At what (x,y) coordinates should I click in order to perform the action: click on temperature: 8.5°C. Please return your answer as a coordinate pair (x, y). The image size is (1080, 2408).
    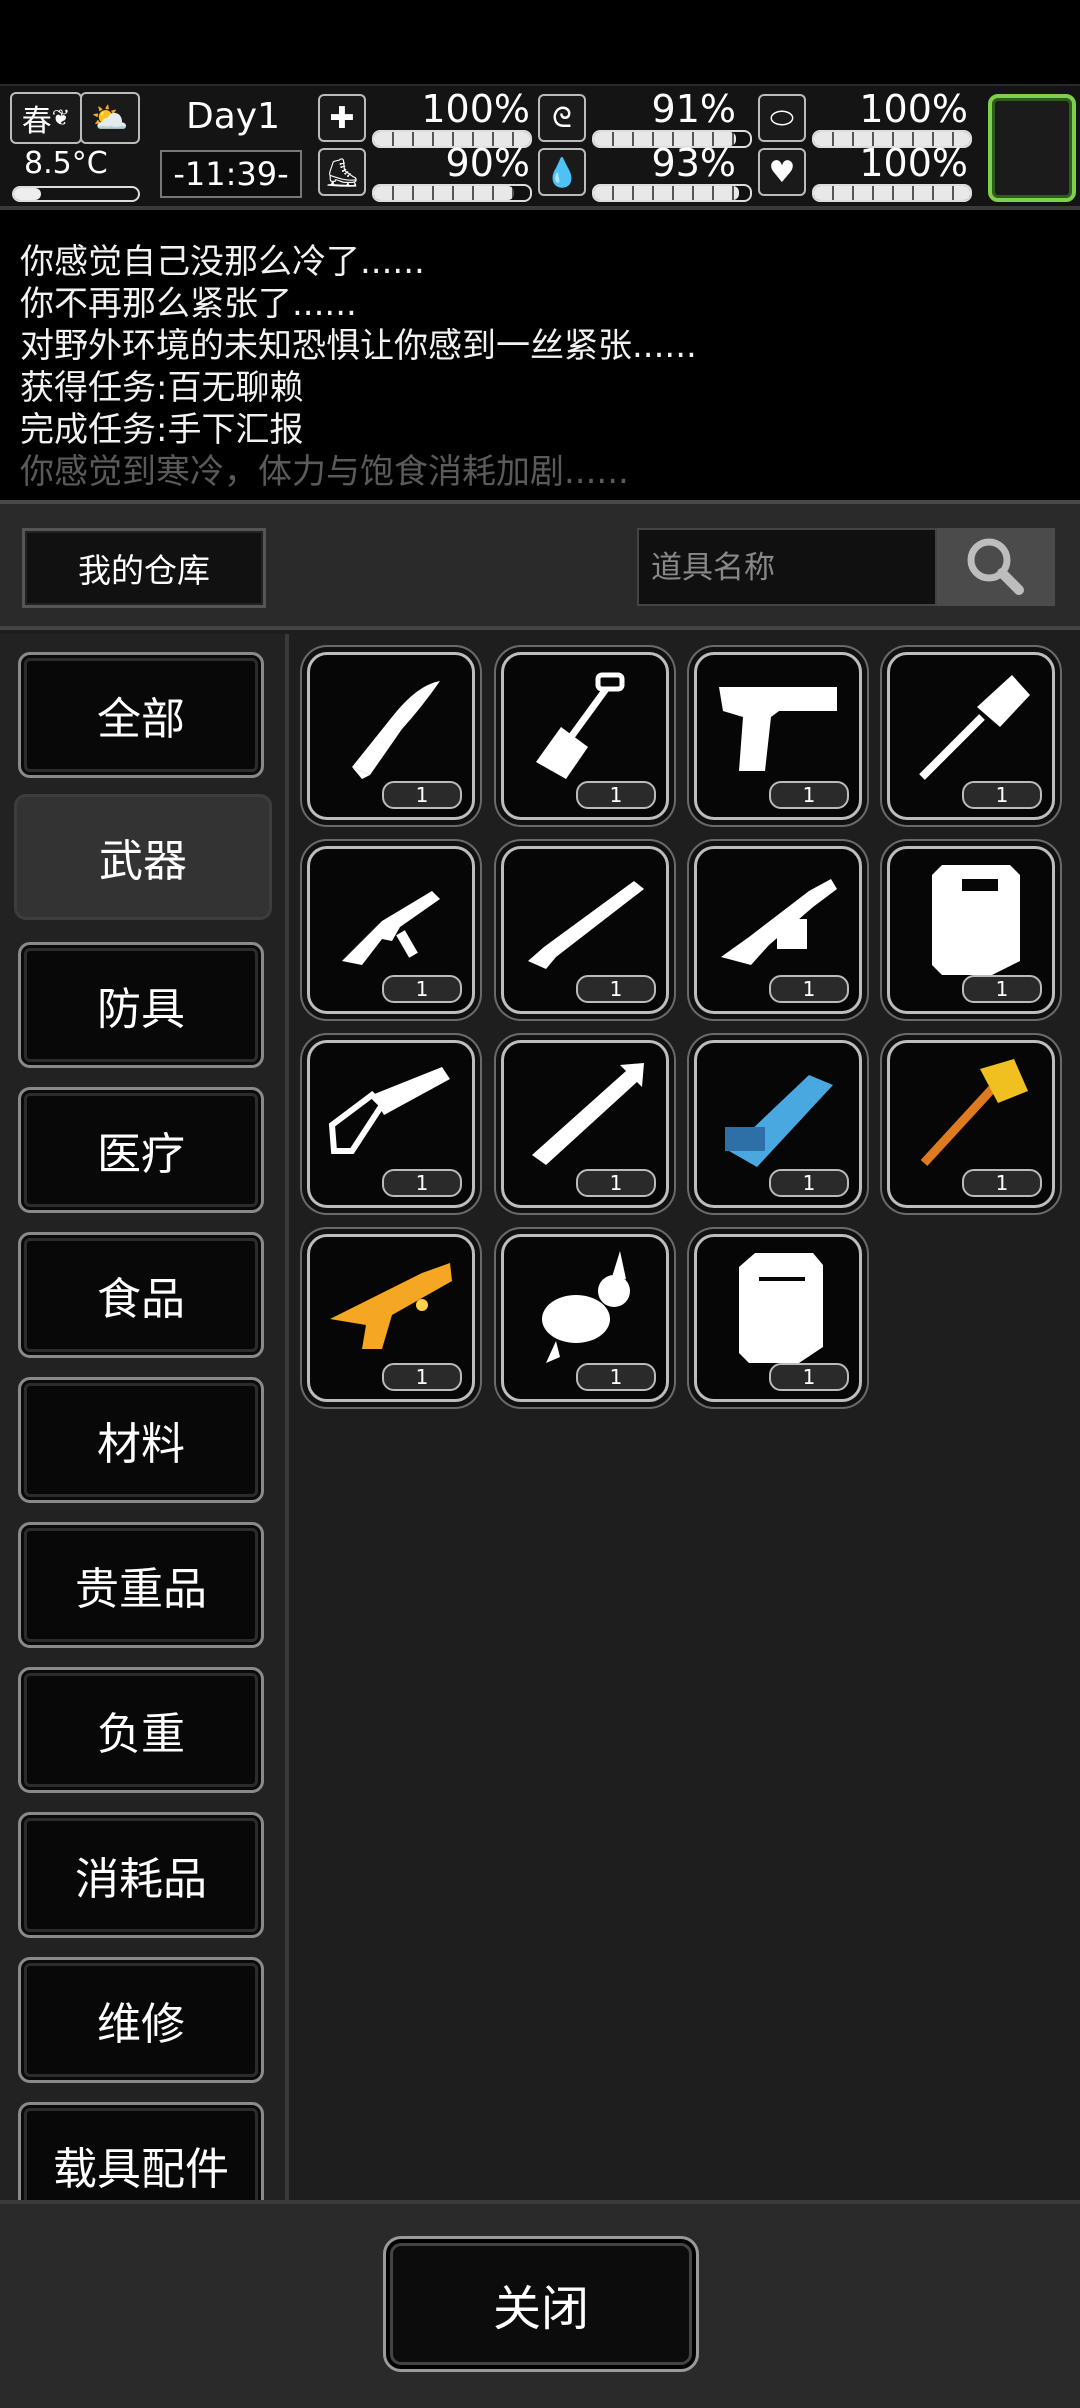
    Looking at the image, I should click on (66, 163).